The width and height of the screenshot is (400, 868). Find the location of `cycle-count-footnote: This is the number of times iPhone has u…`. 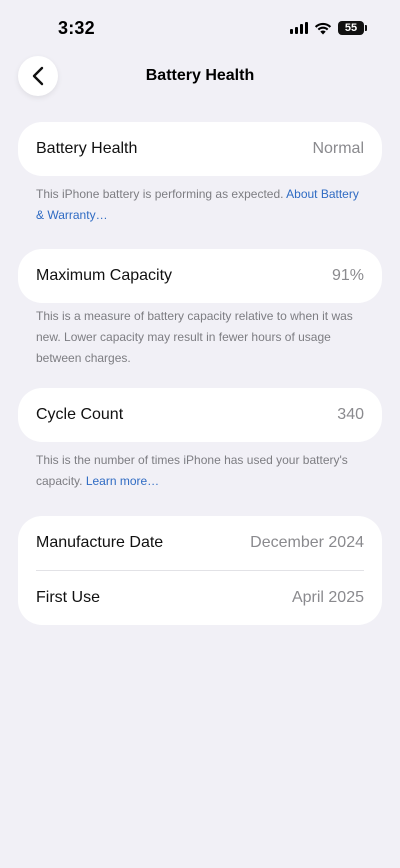

cycle-count-footnote: This is the number of times iPhone has u… is located at coordinates (201, 471).